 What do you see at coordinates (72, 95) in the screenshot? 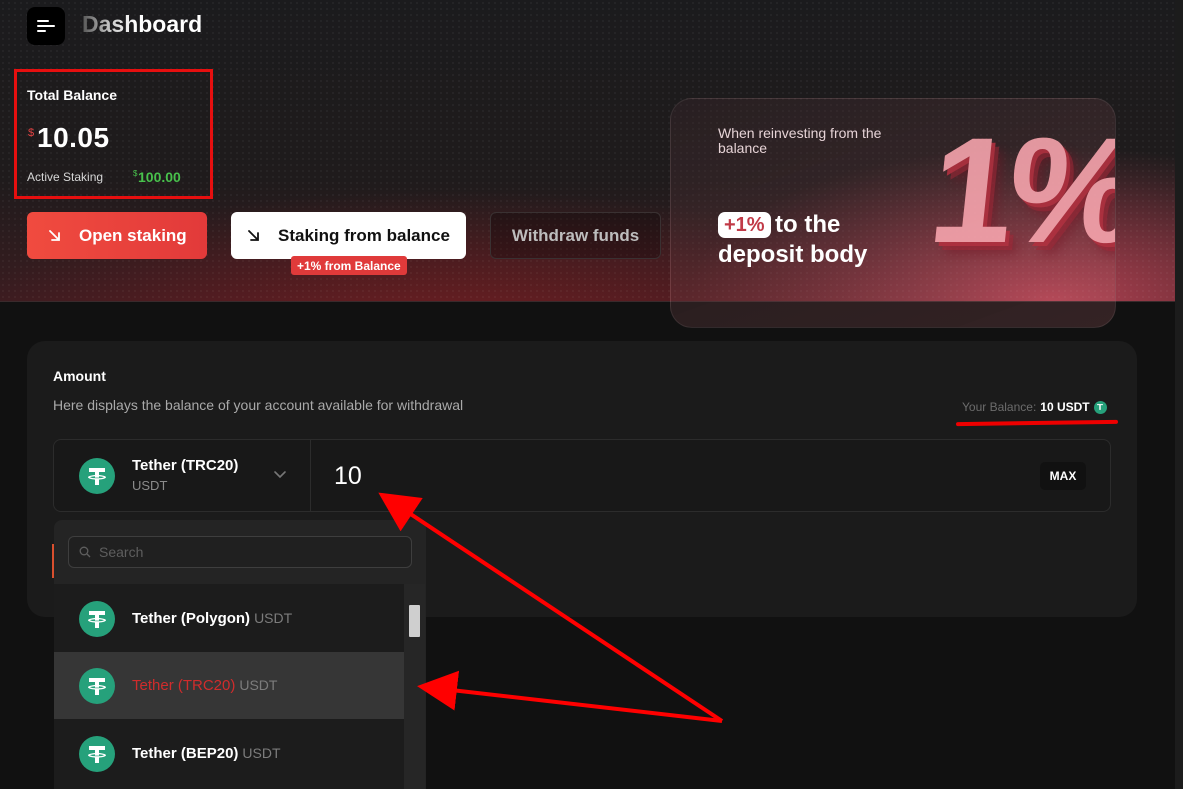
I see `total-balance-label: Total Balance` at bounding box center [72, 95].